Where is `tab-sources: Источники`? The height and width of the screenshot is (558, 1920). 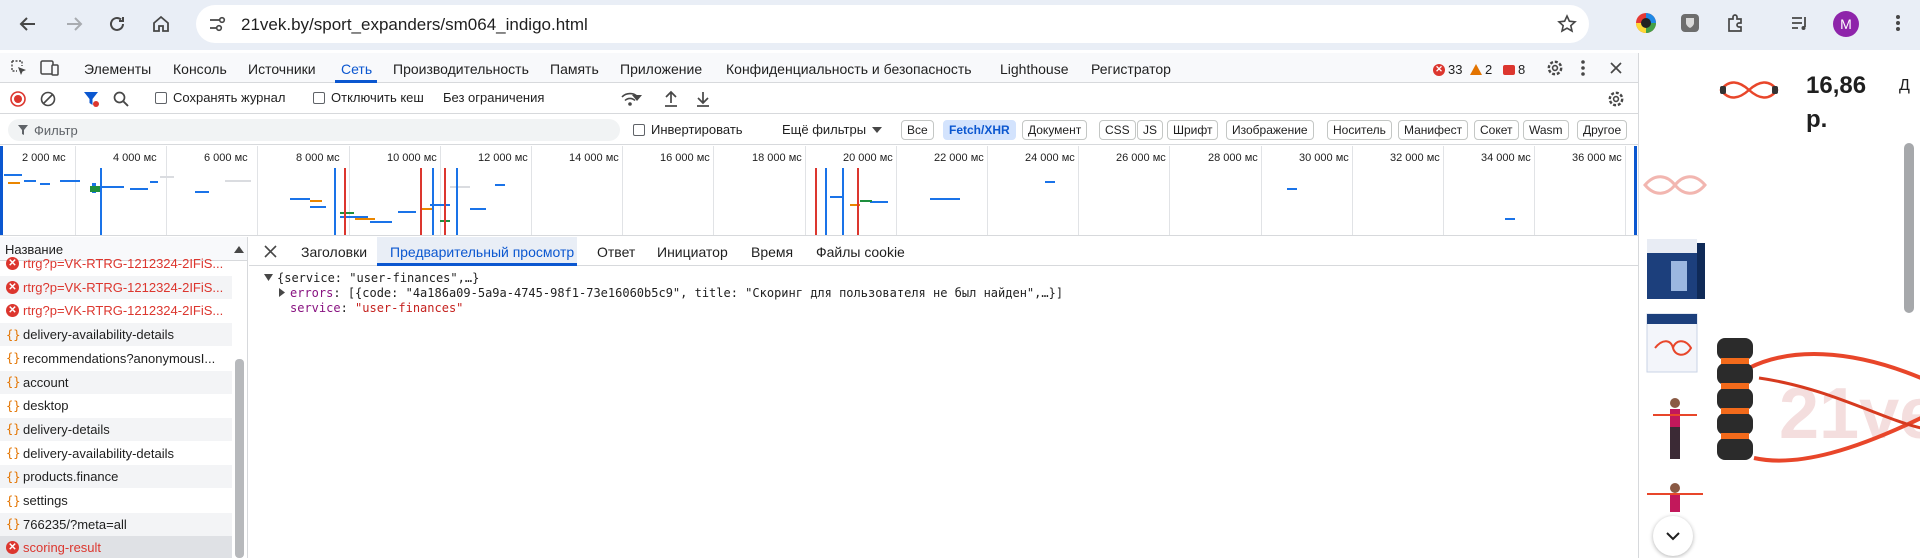 tab-sources: Источники is located at coordinates (282, 69).